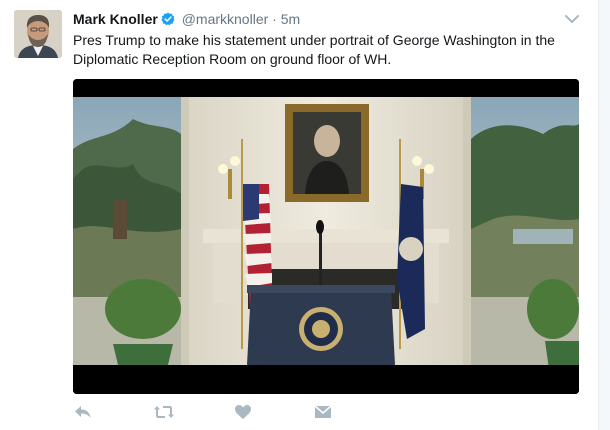 The height and width of the screenshot is (430, 610). Describe the element at coordinates (168, 20) in the screenshot. I see `verified-badge-icon` at that location.